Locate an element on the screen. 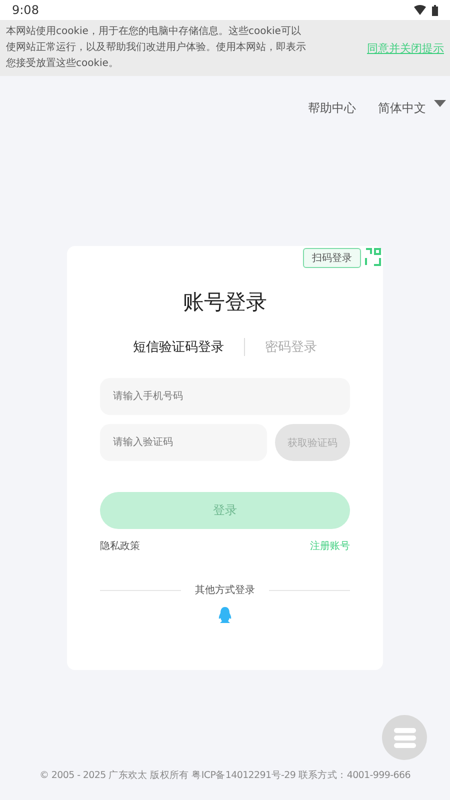 The height and width of the screenshot is (800, 450). language-selector: 简体中文 is located at coordinates (412, 110).